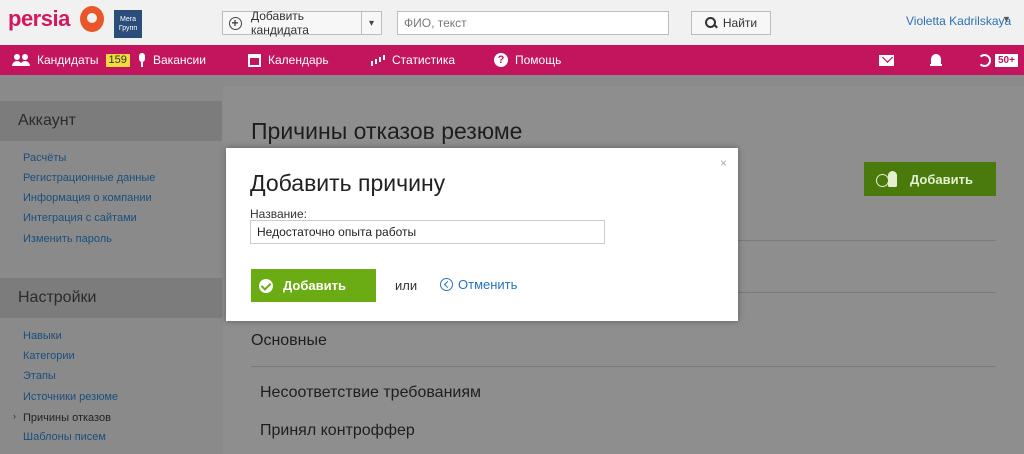  I want to click on history-badge: 50+, so click(1006, 60).